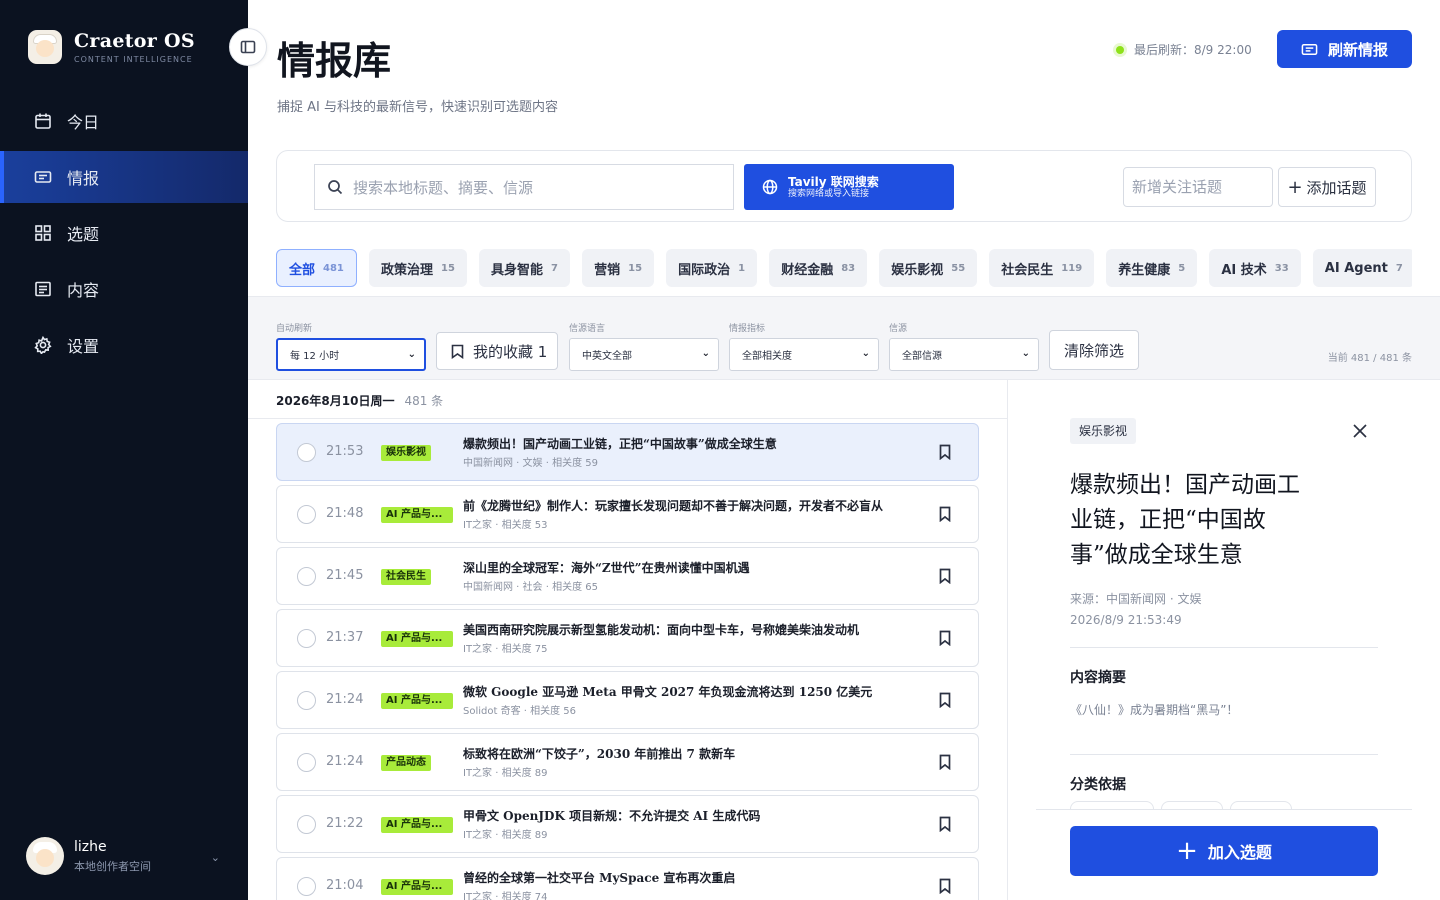 This screenshot has height=900, width=1440. Describe the element at coordinates (1184, 805) in the screenshot. I see `reason-chips` at that location.